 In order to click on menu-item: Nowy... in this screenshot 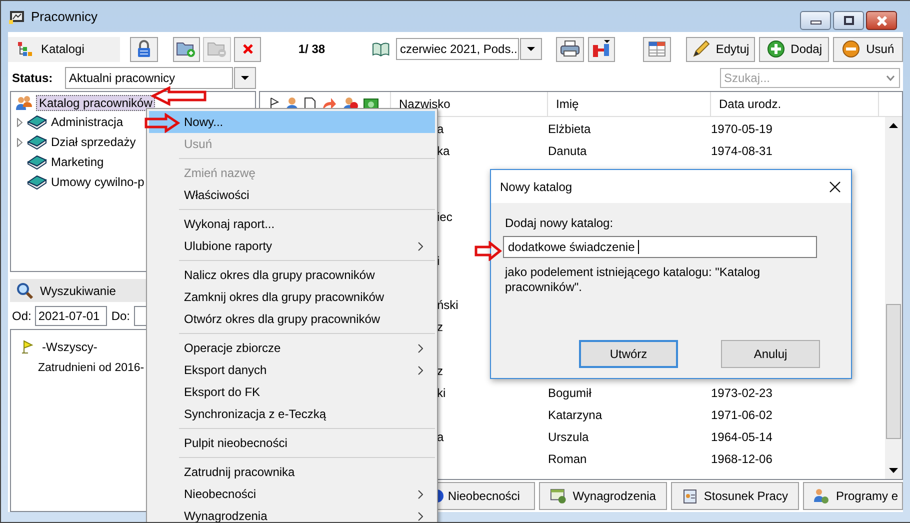, I will do `click(292, 122)`.